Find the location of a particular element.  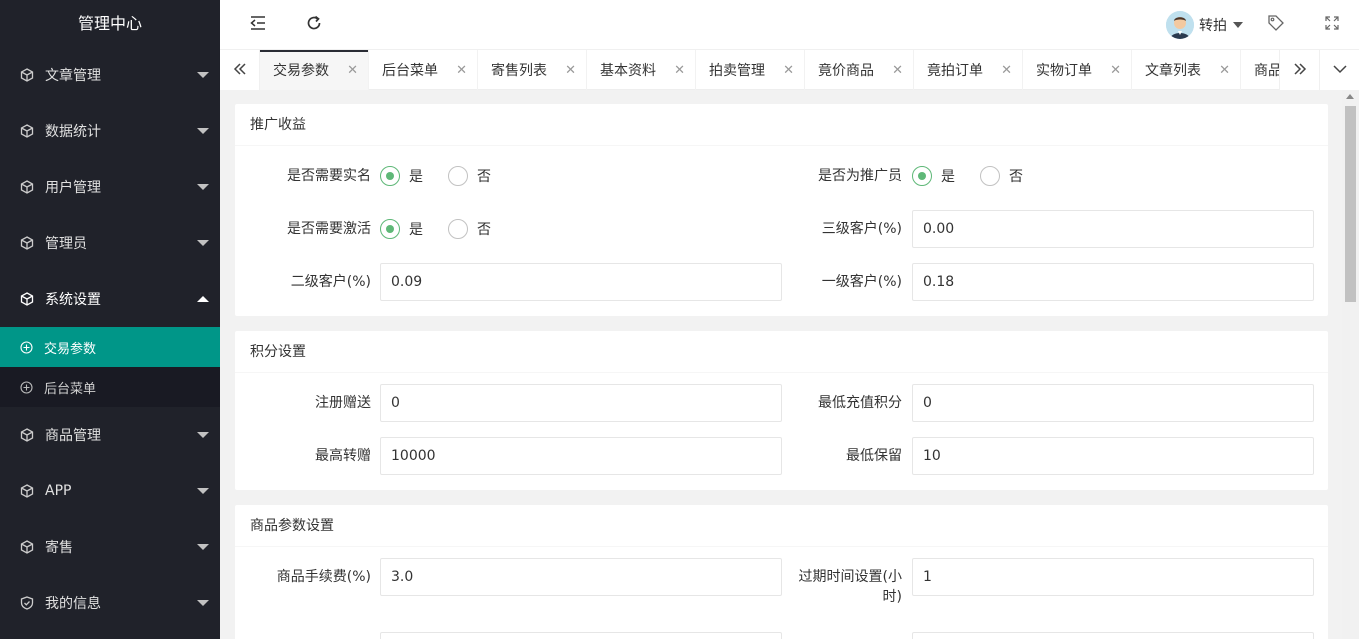

fullscreen-icon is located at coordinates (1332, 25).